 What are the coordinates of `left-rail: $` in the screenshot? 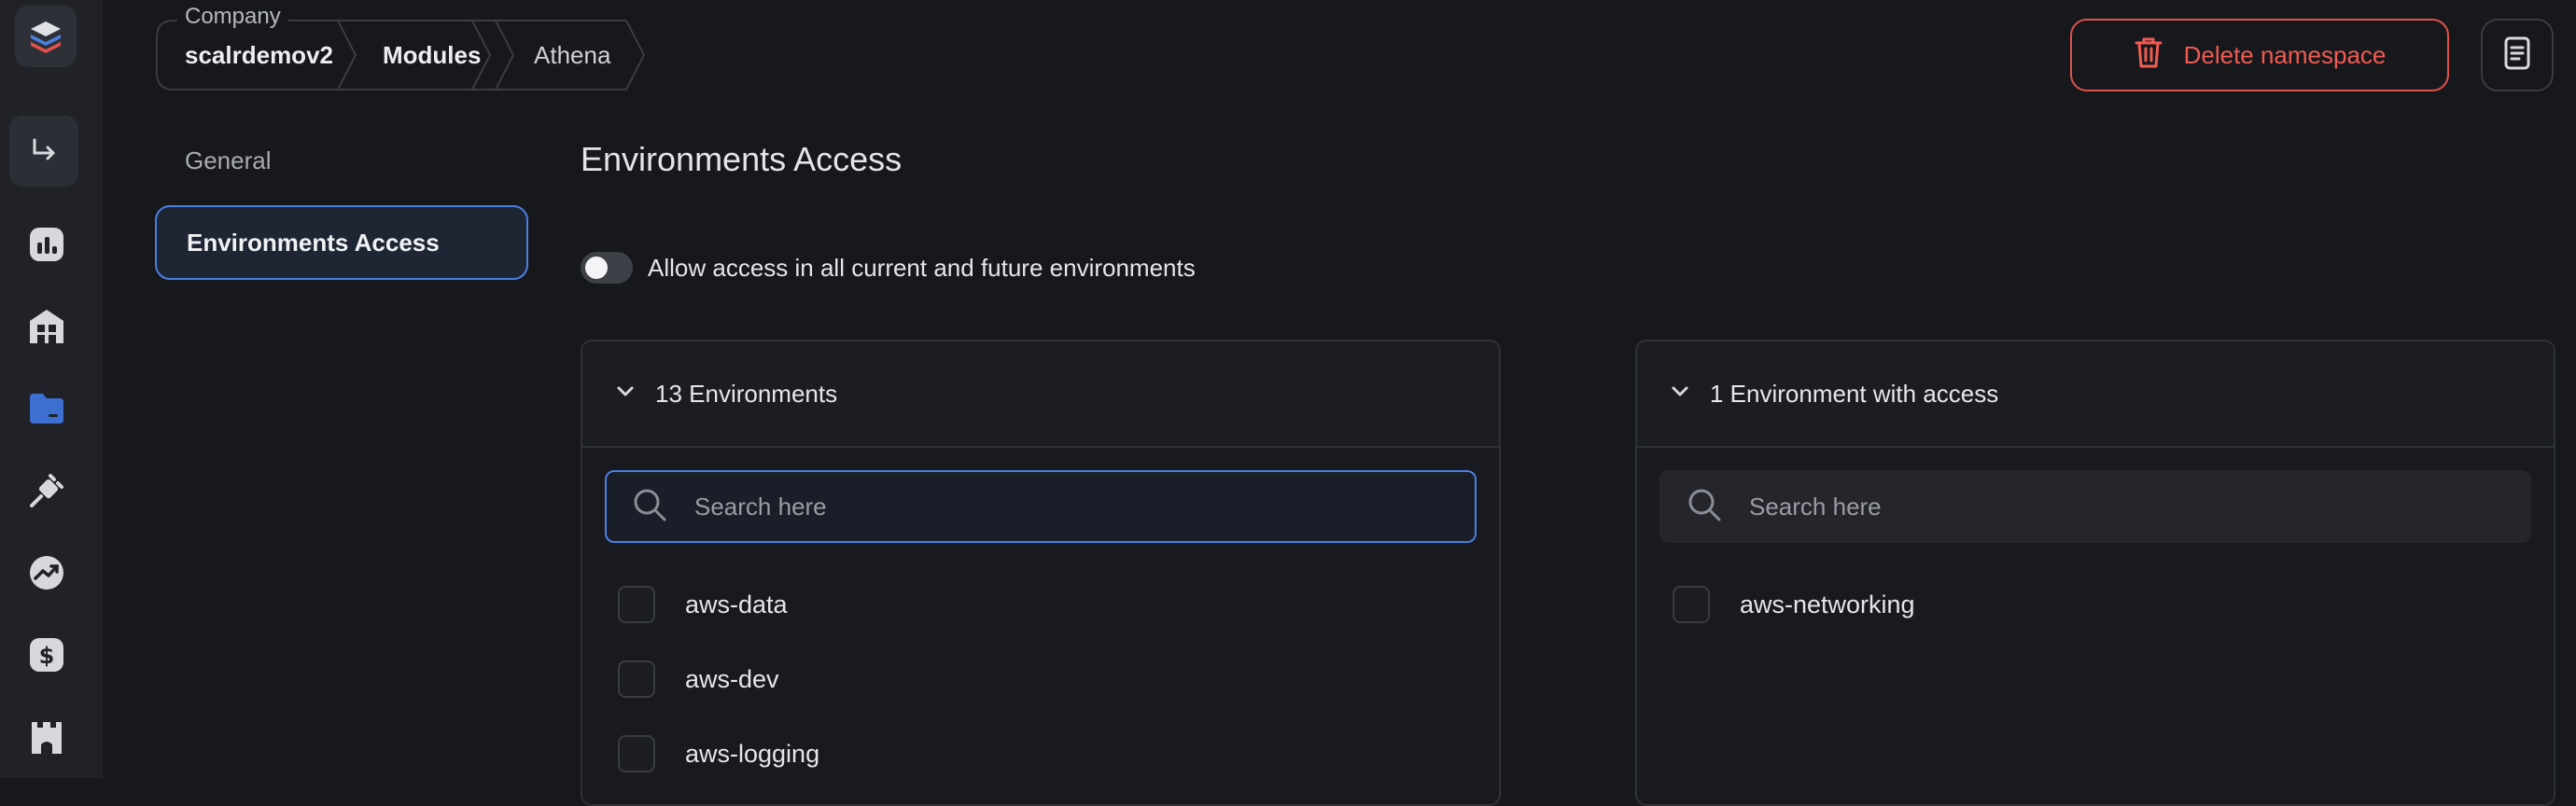 It's located at (51, 389).